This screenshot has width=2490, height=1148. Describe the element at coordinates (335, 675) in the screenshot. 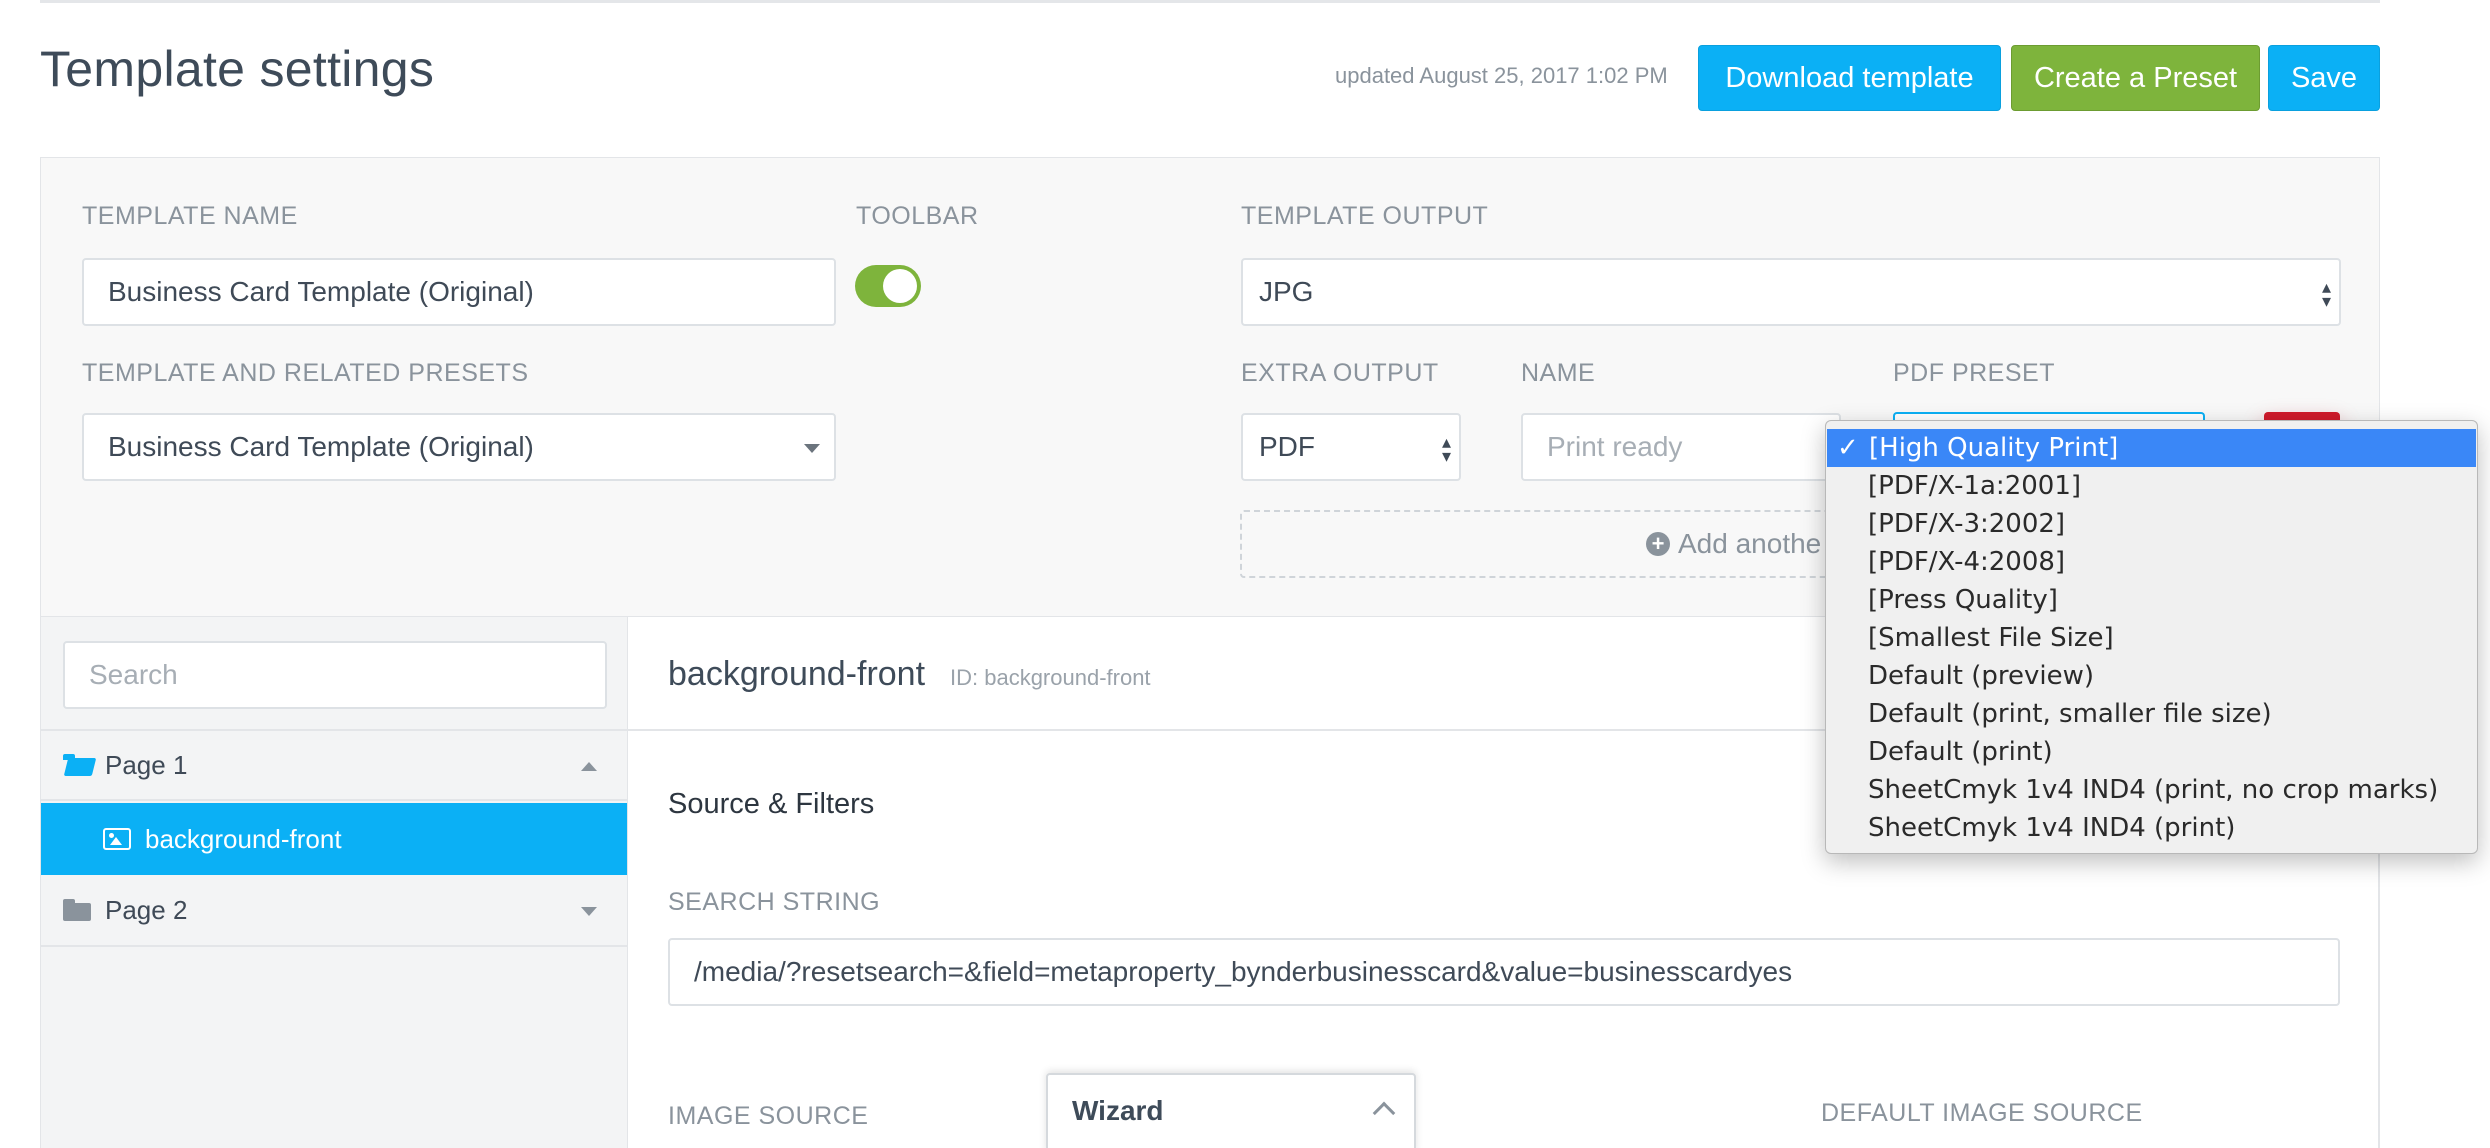

I see `sidebar-search-input: Search` at that location.